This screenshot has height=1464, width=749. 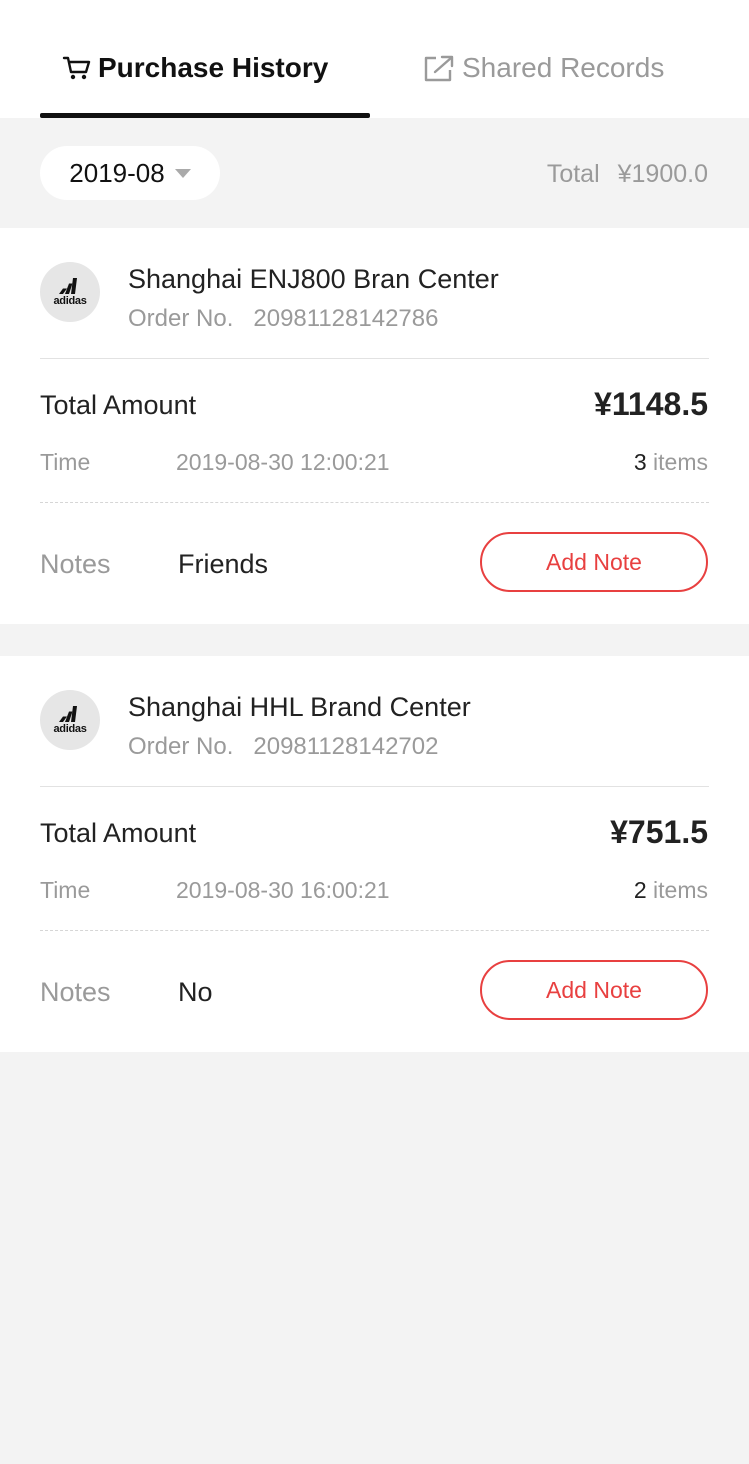 I want to click on notes-value: Friends, so click(x=223, y=564).